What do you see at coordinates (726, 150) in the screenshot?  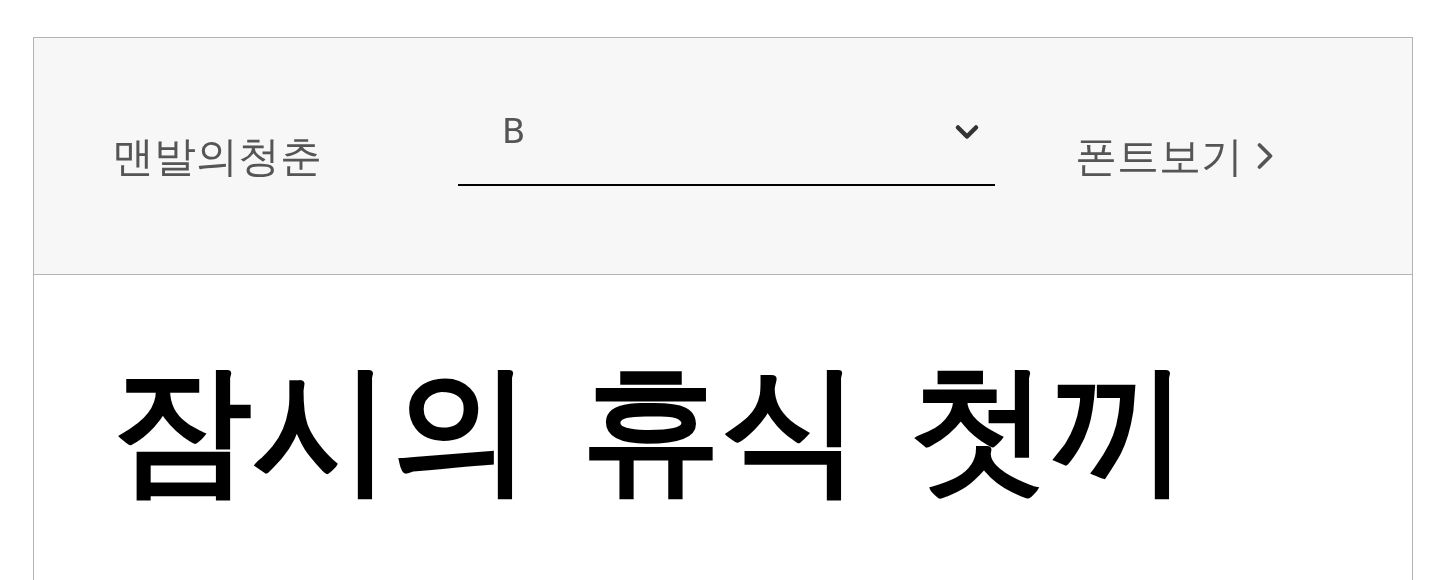 I see `weight-select: B` at bounding box center [726, 150].